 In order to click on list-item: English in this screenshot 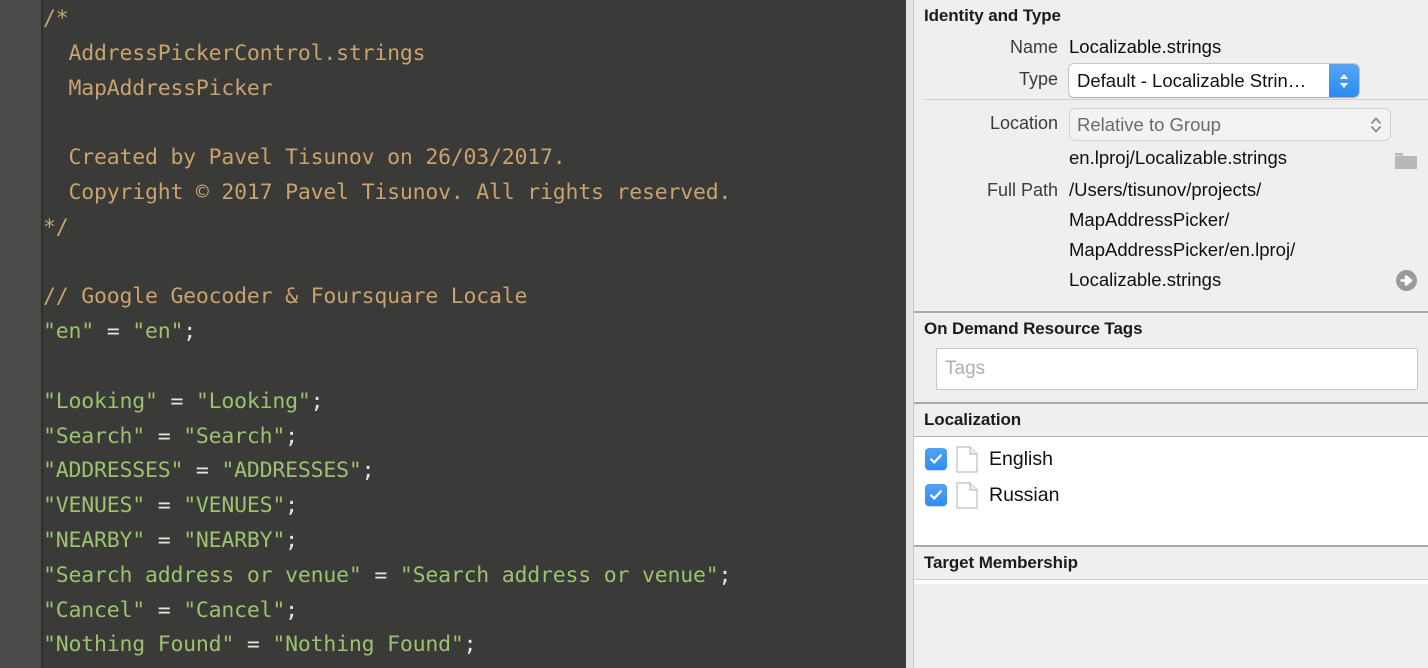, I will do `click(1171, 459)`.